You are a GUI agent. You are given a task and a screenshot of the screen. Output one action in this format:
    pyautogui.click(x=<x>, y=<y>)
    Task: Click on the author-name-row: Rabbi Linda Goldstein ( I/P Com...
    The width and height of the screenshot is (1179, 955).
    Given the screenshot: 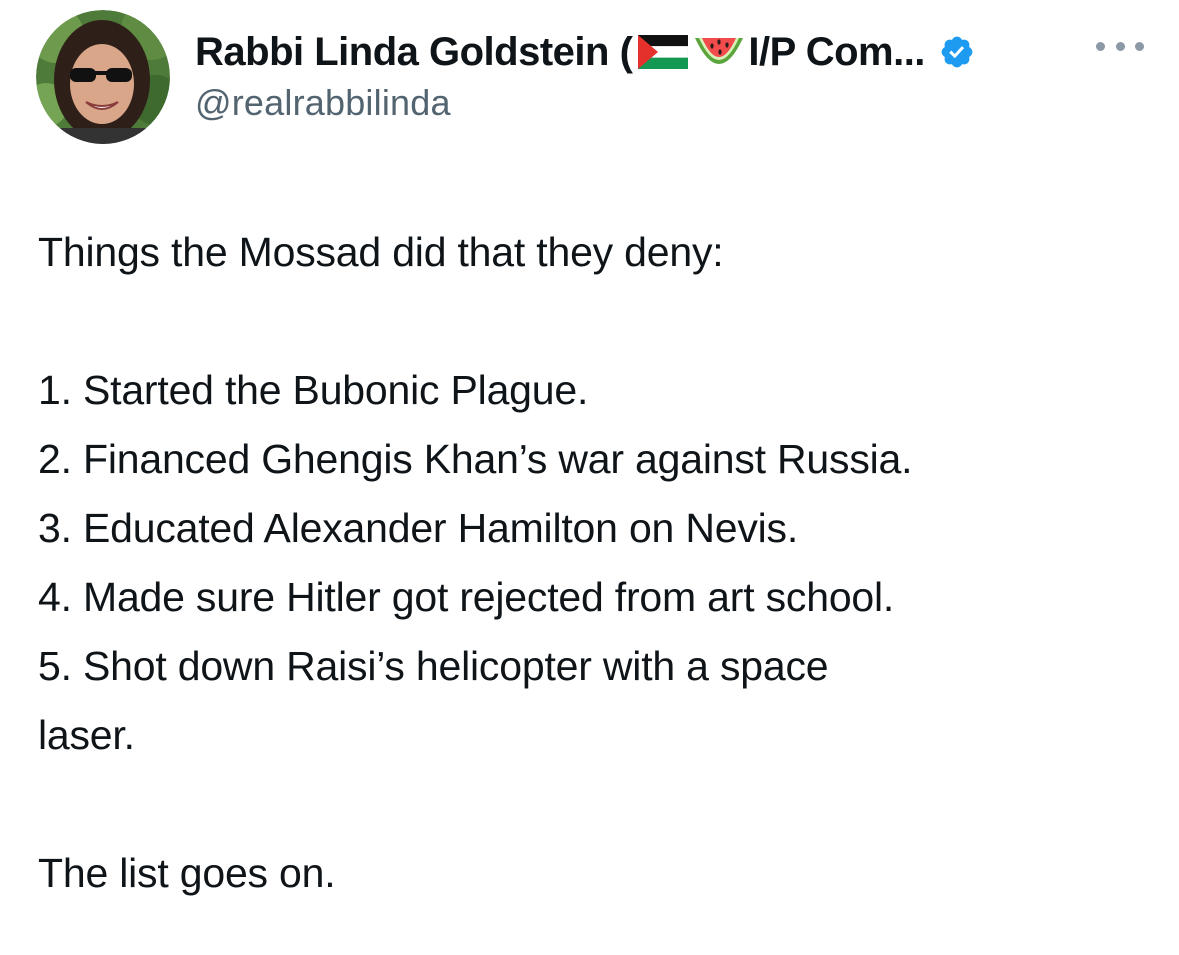 What is the action you would take?
    pyautogui.click(x=585, y=52)
    